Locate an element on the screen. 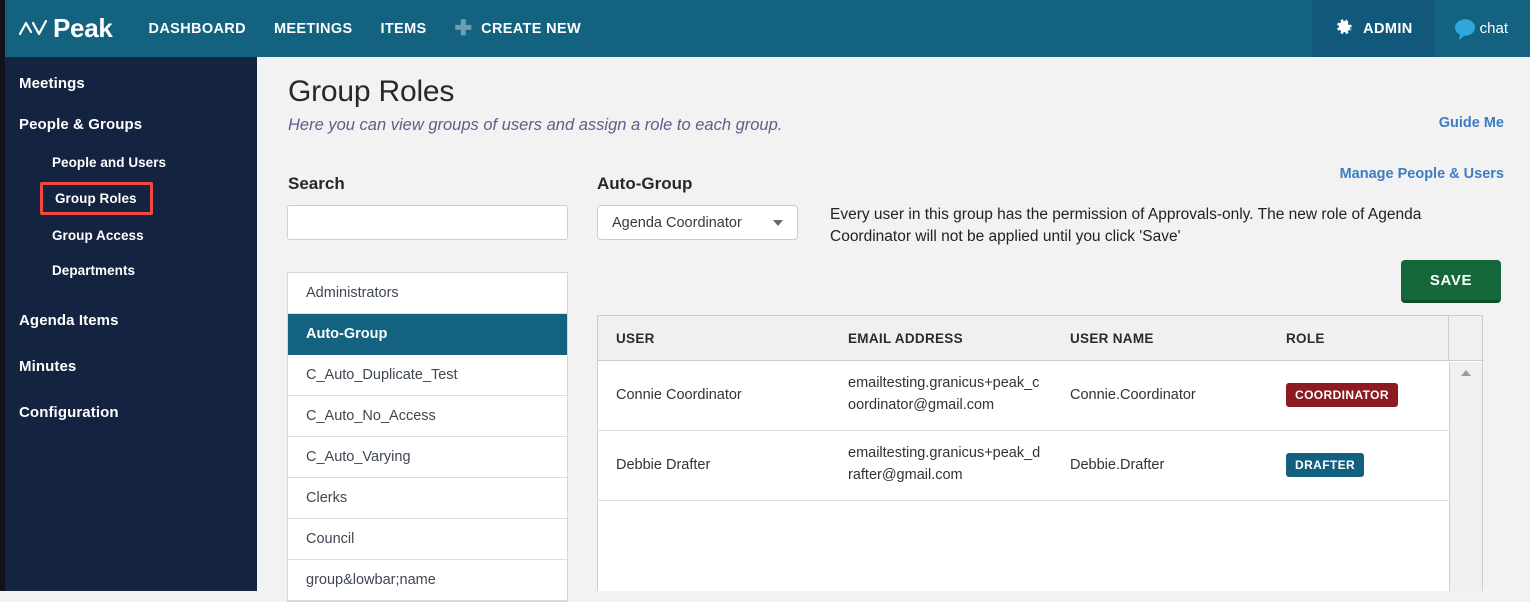 The width and height of the screenshot is (1530, 602). gear-icon is located at coordinates (1344, 26).